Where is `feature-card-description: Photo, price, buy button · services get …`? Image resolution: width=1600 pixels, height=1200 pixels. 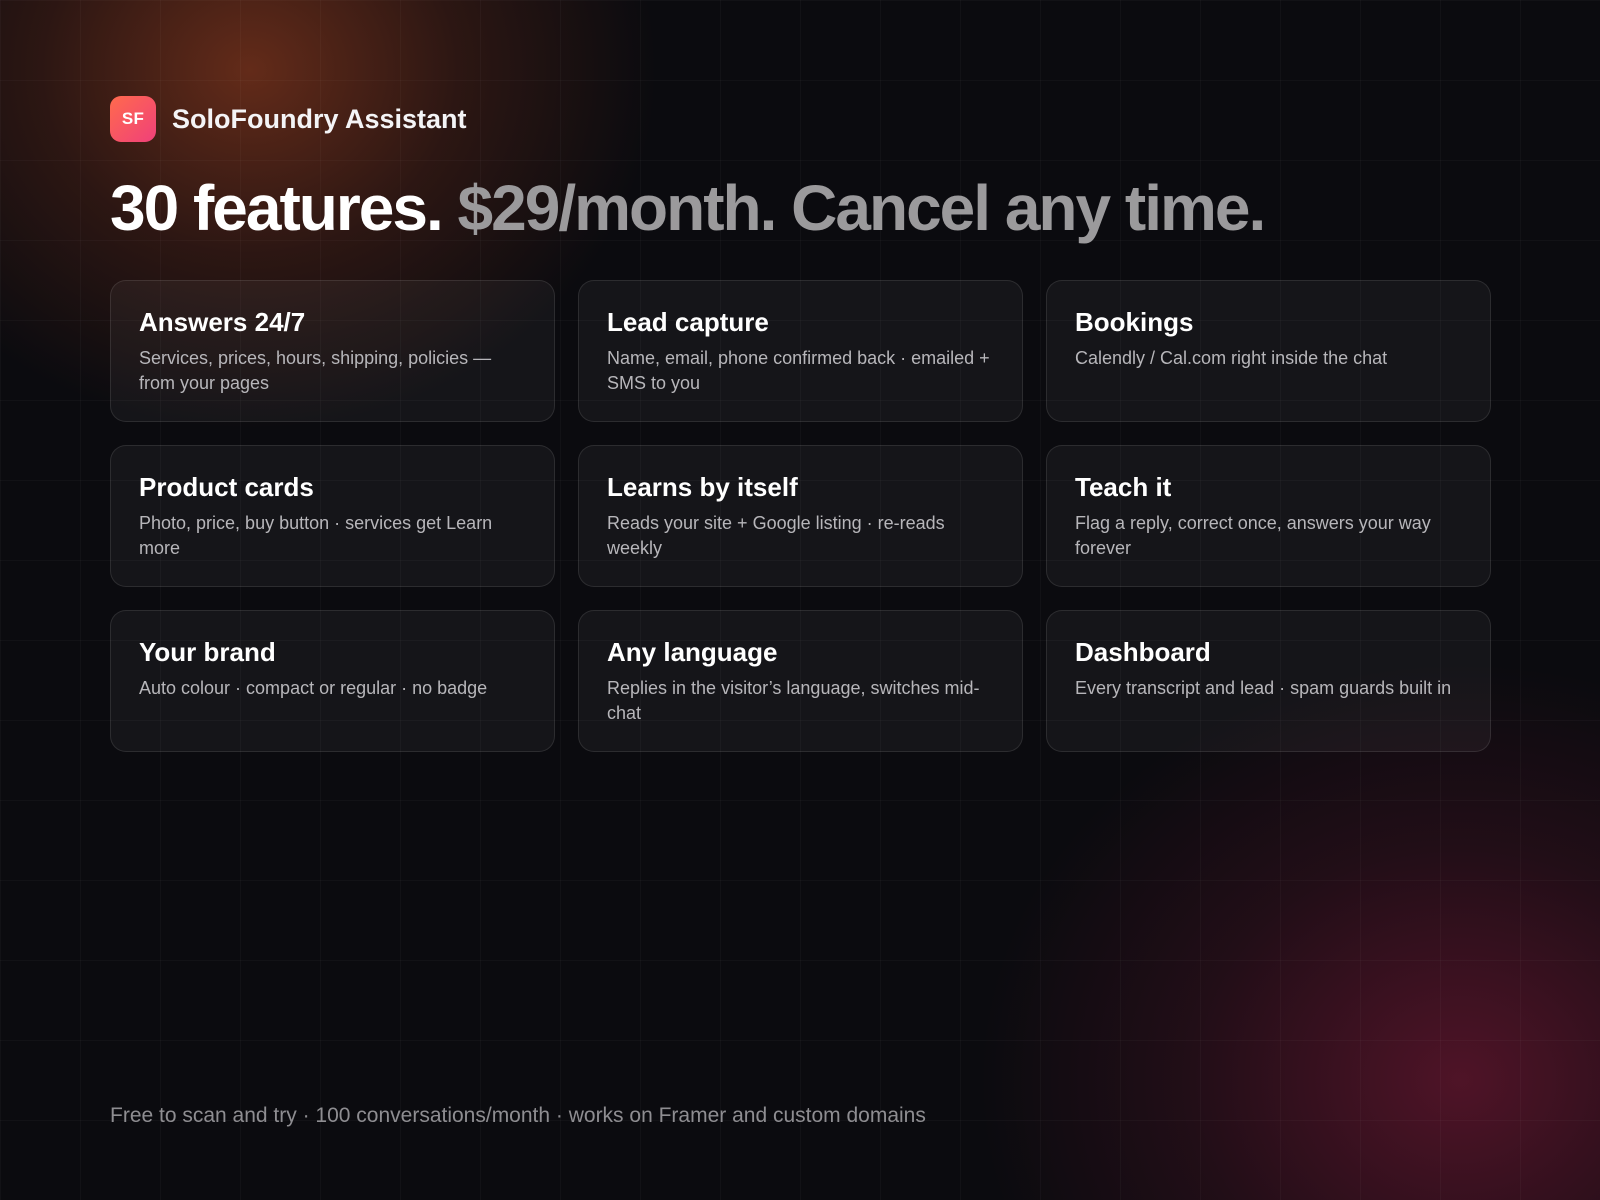 feature-card-description: Photo, price, buy button · services get … is located at coordinates (316, 535).